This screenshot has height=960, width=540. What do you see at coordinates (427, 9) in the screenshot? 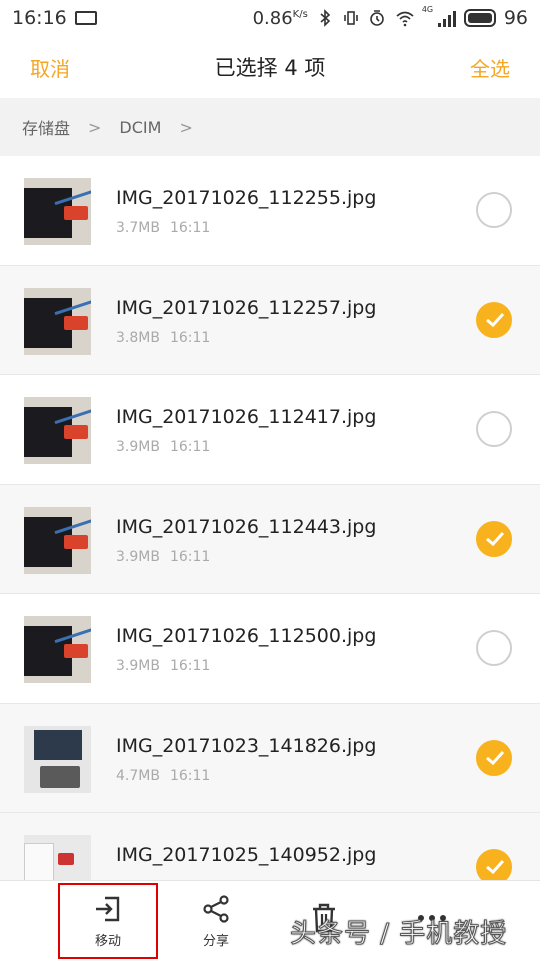
I see `network-type-label: 4G` at bounding box center [427, 9].